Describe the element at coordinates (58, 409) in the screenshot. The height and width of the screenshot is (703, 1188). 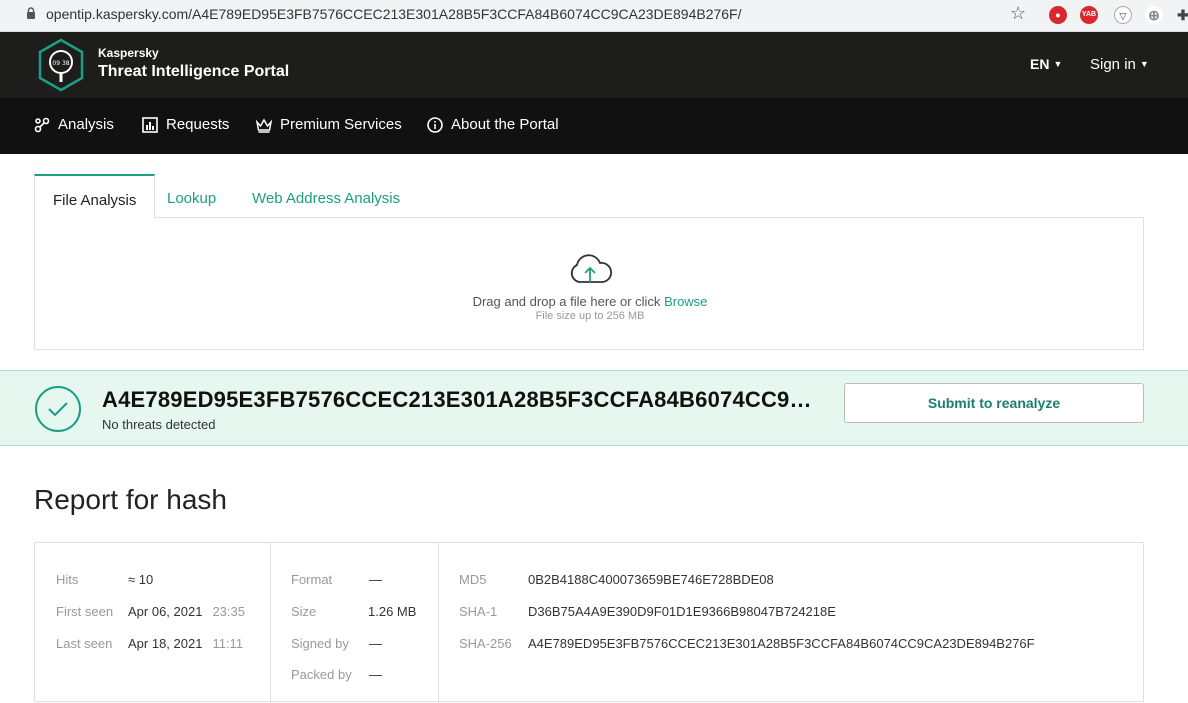
I see `check-circle-icon` at that location.